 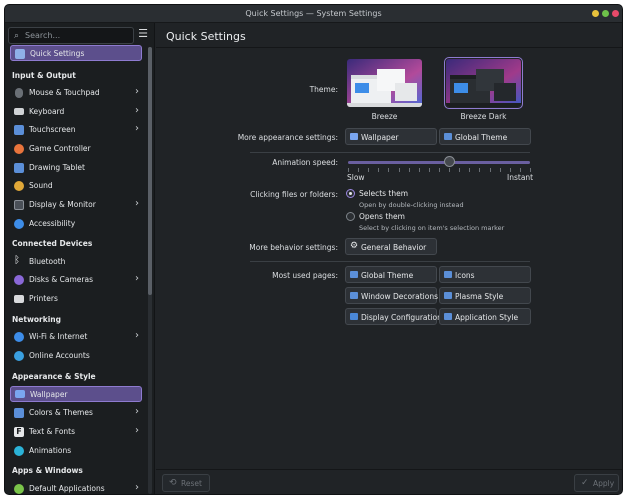 I want to click on section-appearance-style: Appearance & Style, so click(x=54, y=376).